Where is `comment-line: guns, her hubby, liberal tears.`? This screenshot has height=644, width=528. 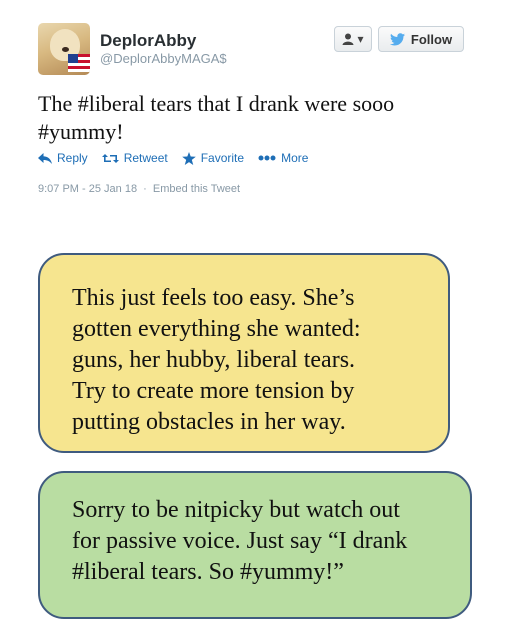
comment-line: guns, her hubby, liberal tears. is located at coordinates (214, 360).